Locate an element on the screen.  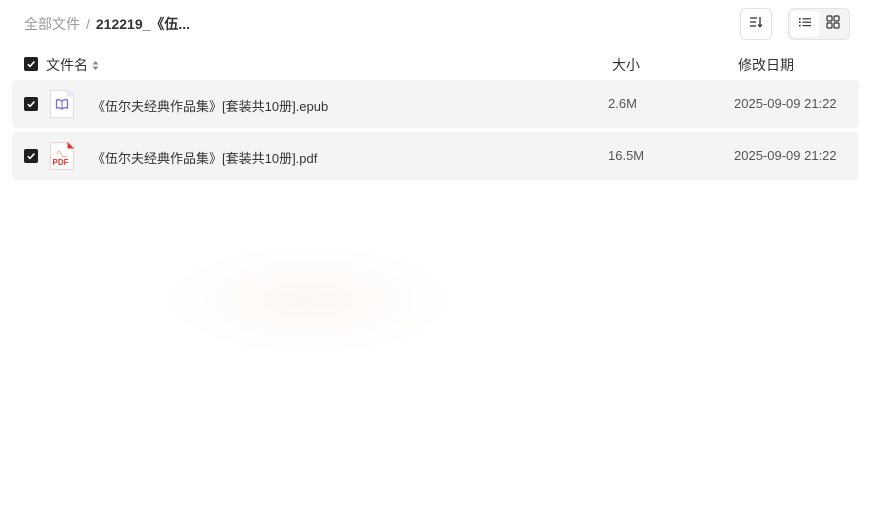
column-header-date: 修改日期 is located at coordinates (766, 65).